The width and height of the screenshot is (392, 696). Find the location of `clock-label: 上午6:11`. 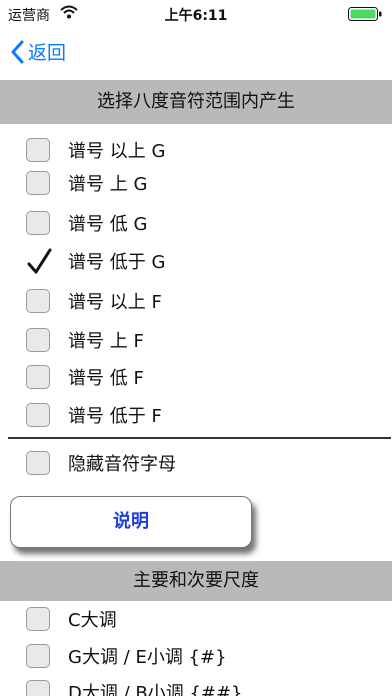

clock-label: 上午6:11 is located at coordinates (196, 16).